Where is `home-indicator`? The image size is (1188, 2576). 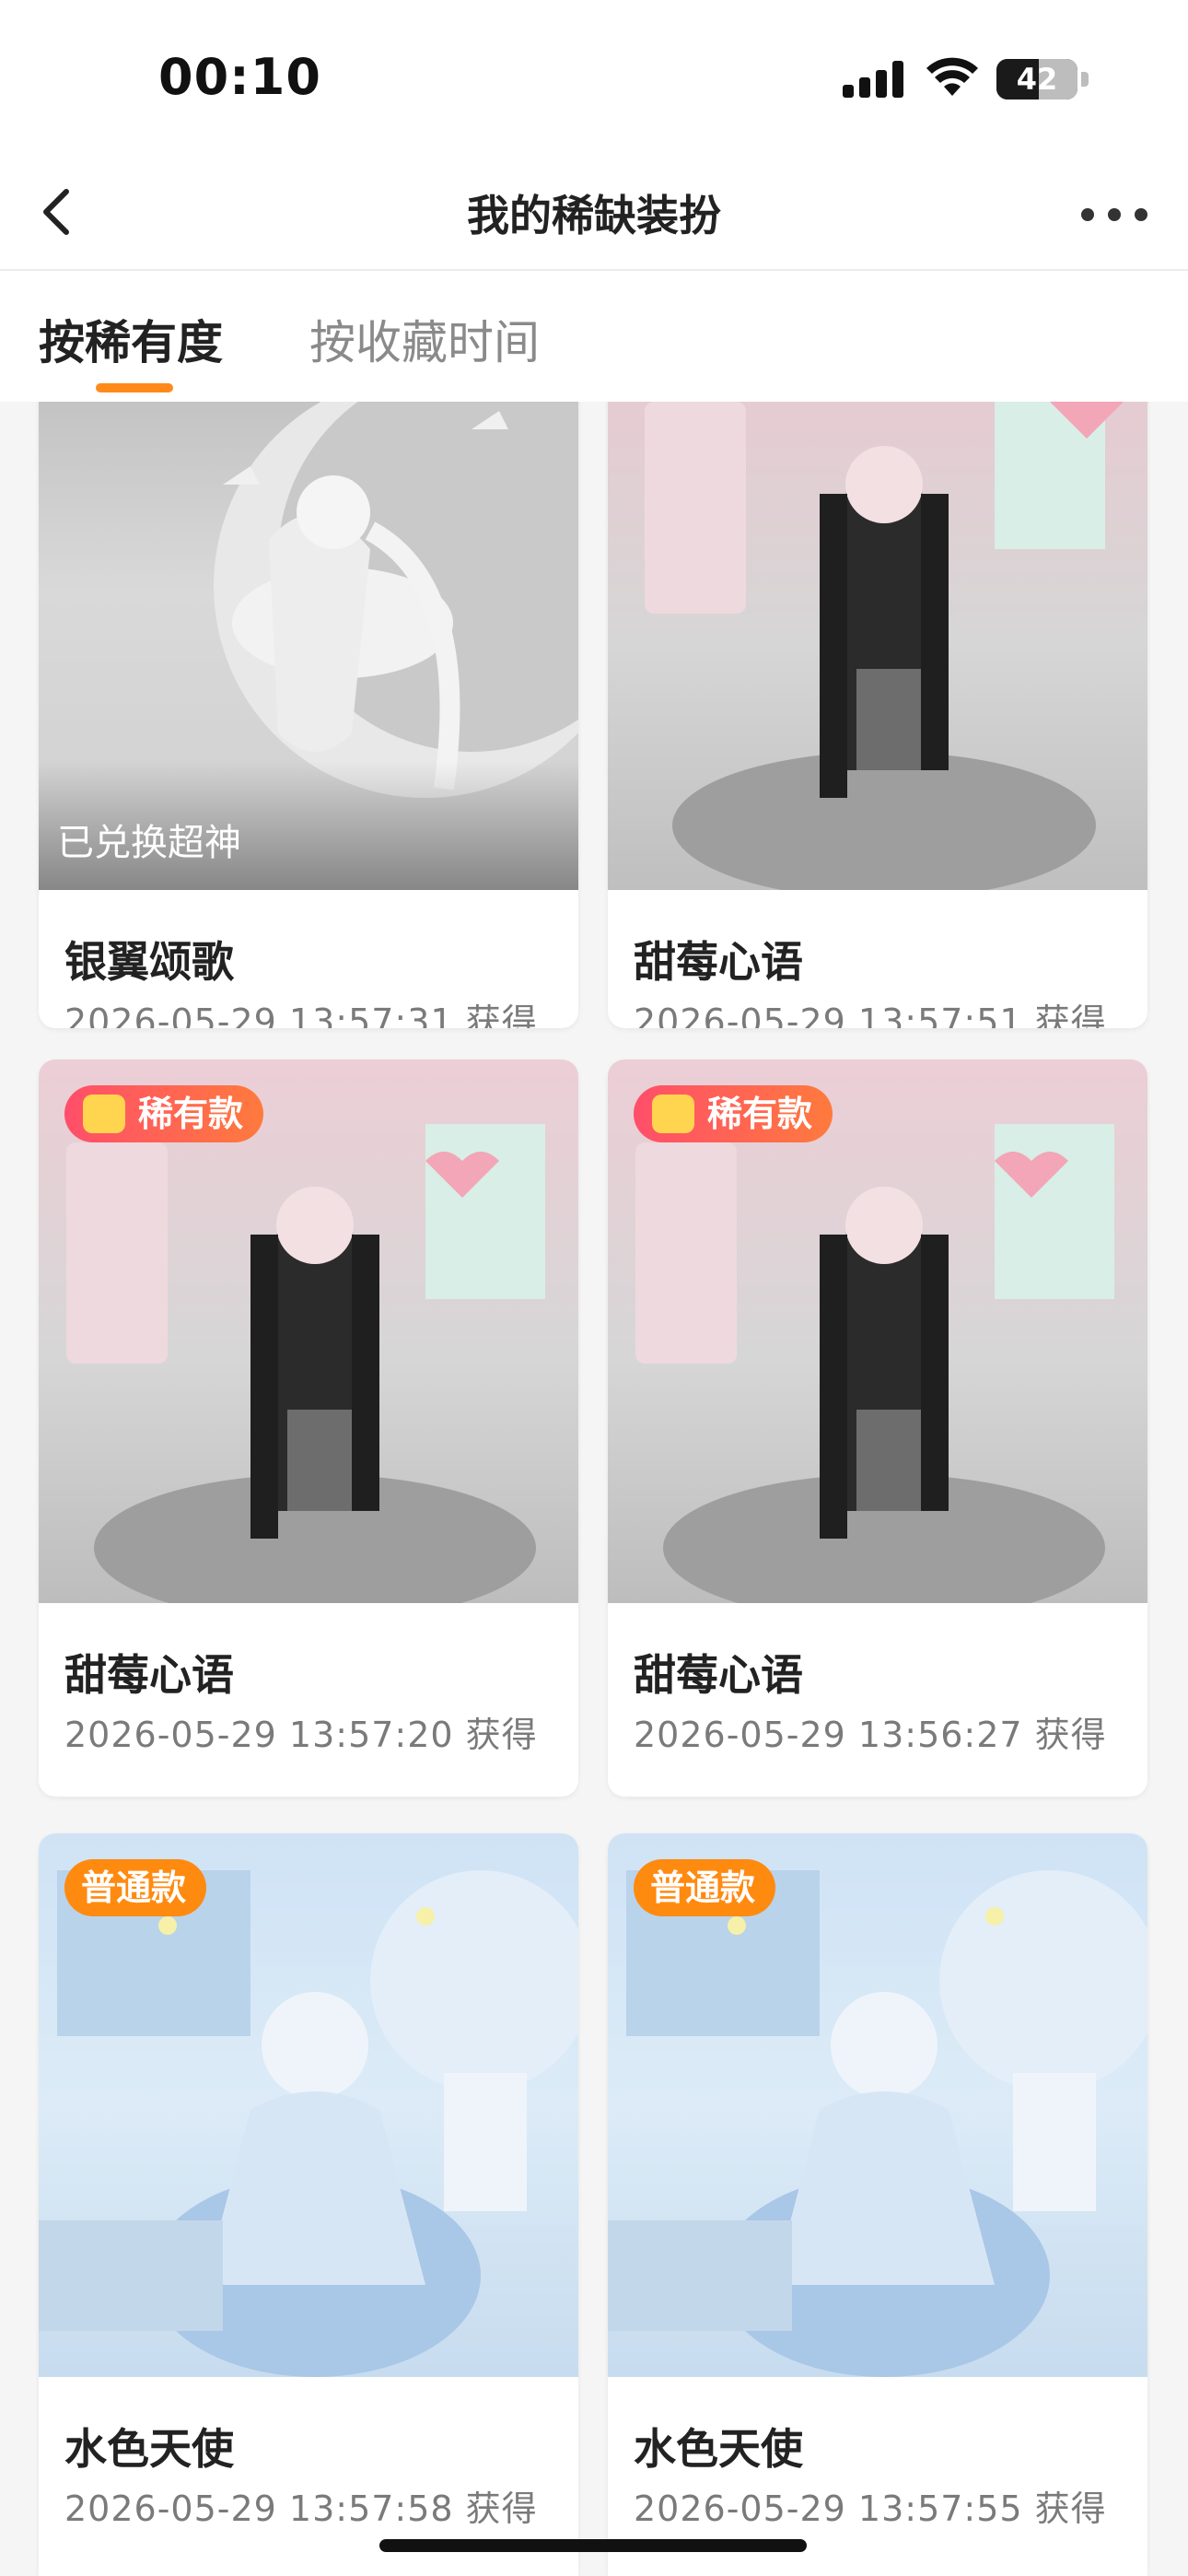
home-indicator is located at coordinates (593, 2545).